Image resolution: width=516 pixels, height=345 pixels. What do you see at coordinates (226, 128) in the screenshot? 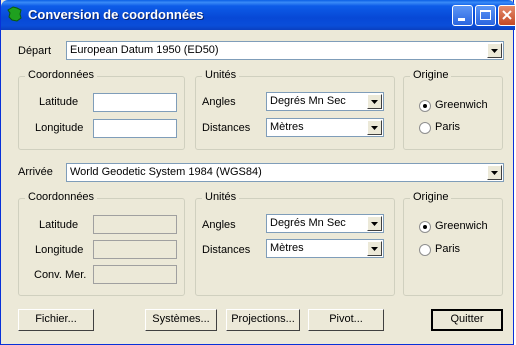
I see `depart-distances-label: Distances` at bounding box center [226, 128].